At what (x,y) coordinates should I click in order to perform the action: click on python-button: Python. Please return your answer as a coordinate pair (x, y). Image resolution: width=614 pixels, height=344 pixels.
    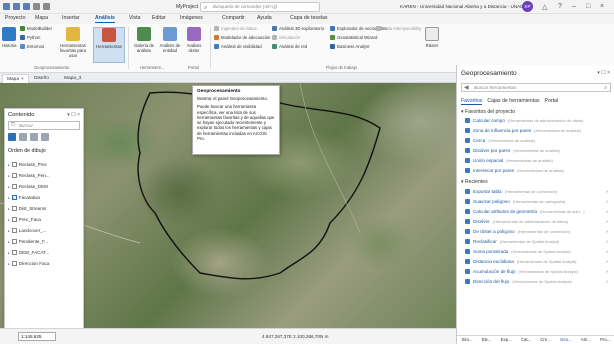
    Looking at the image, I should click on (30, 37).